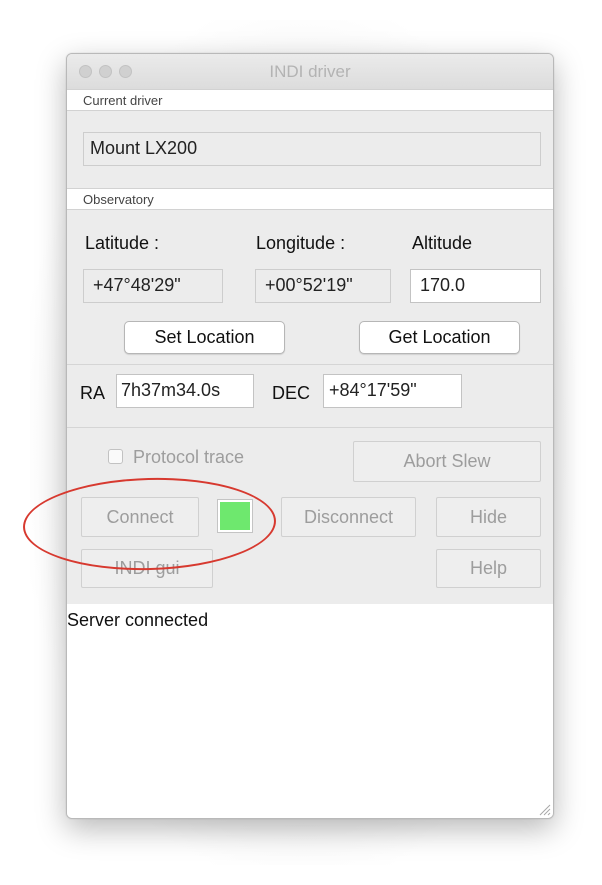 The image size is (602, 885). What do you see at coordinates (153, 286) in the screenshot?
I see `latitude-field: +47°48'29"` at bounding box center [153, 286].